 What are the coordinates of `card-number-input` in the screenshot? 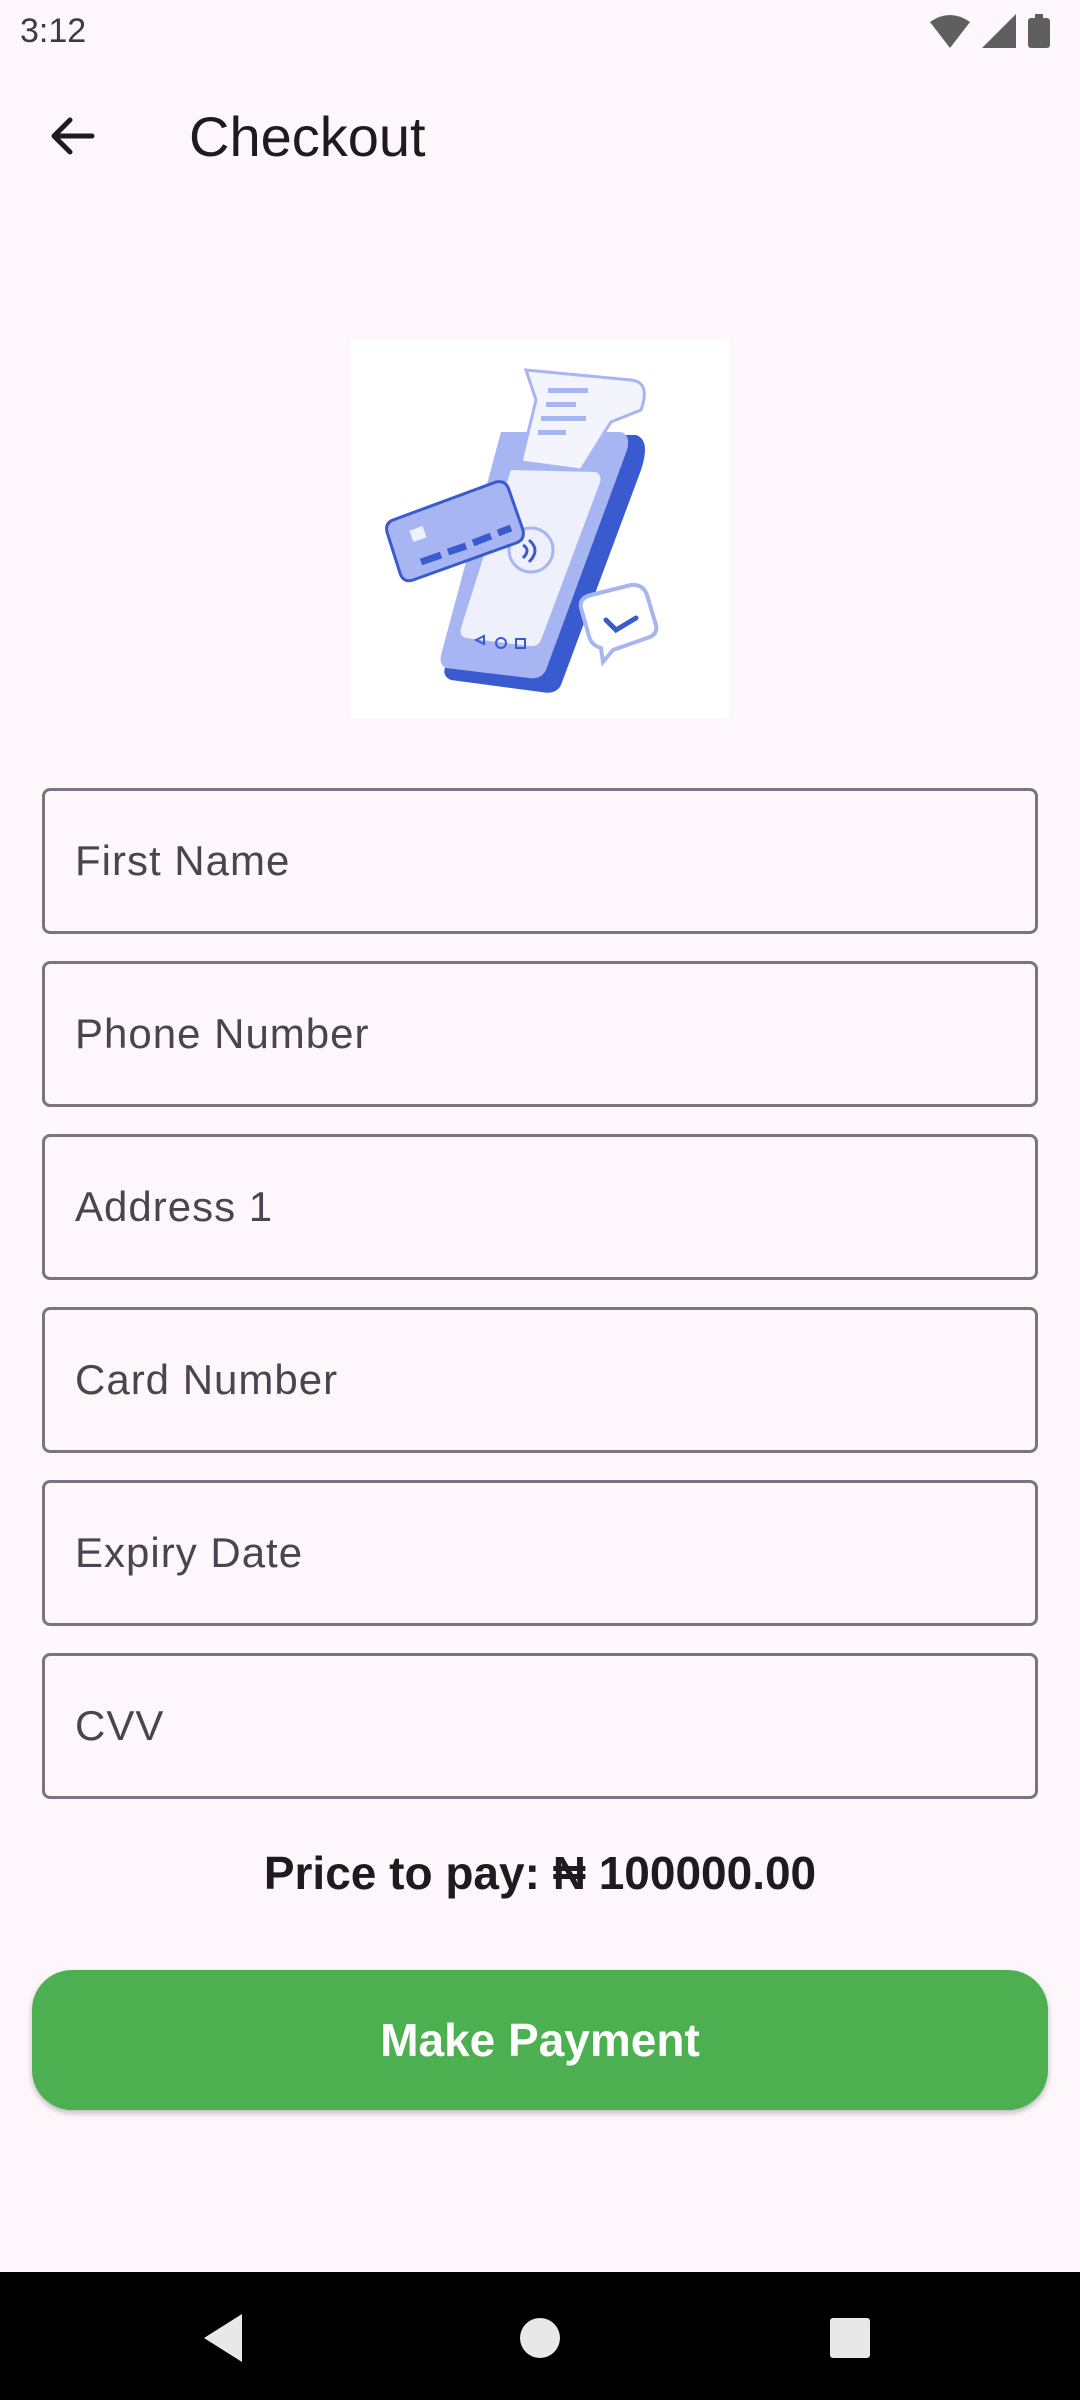 It's located at (540, 1380).